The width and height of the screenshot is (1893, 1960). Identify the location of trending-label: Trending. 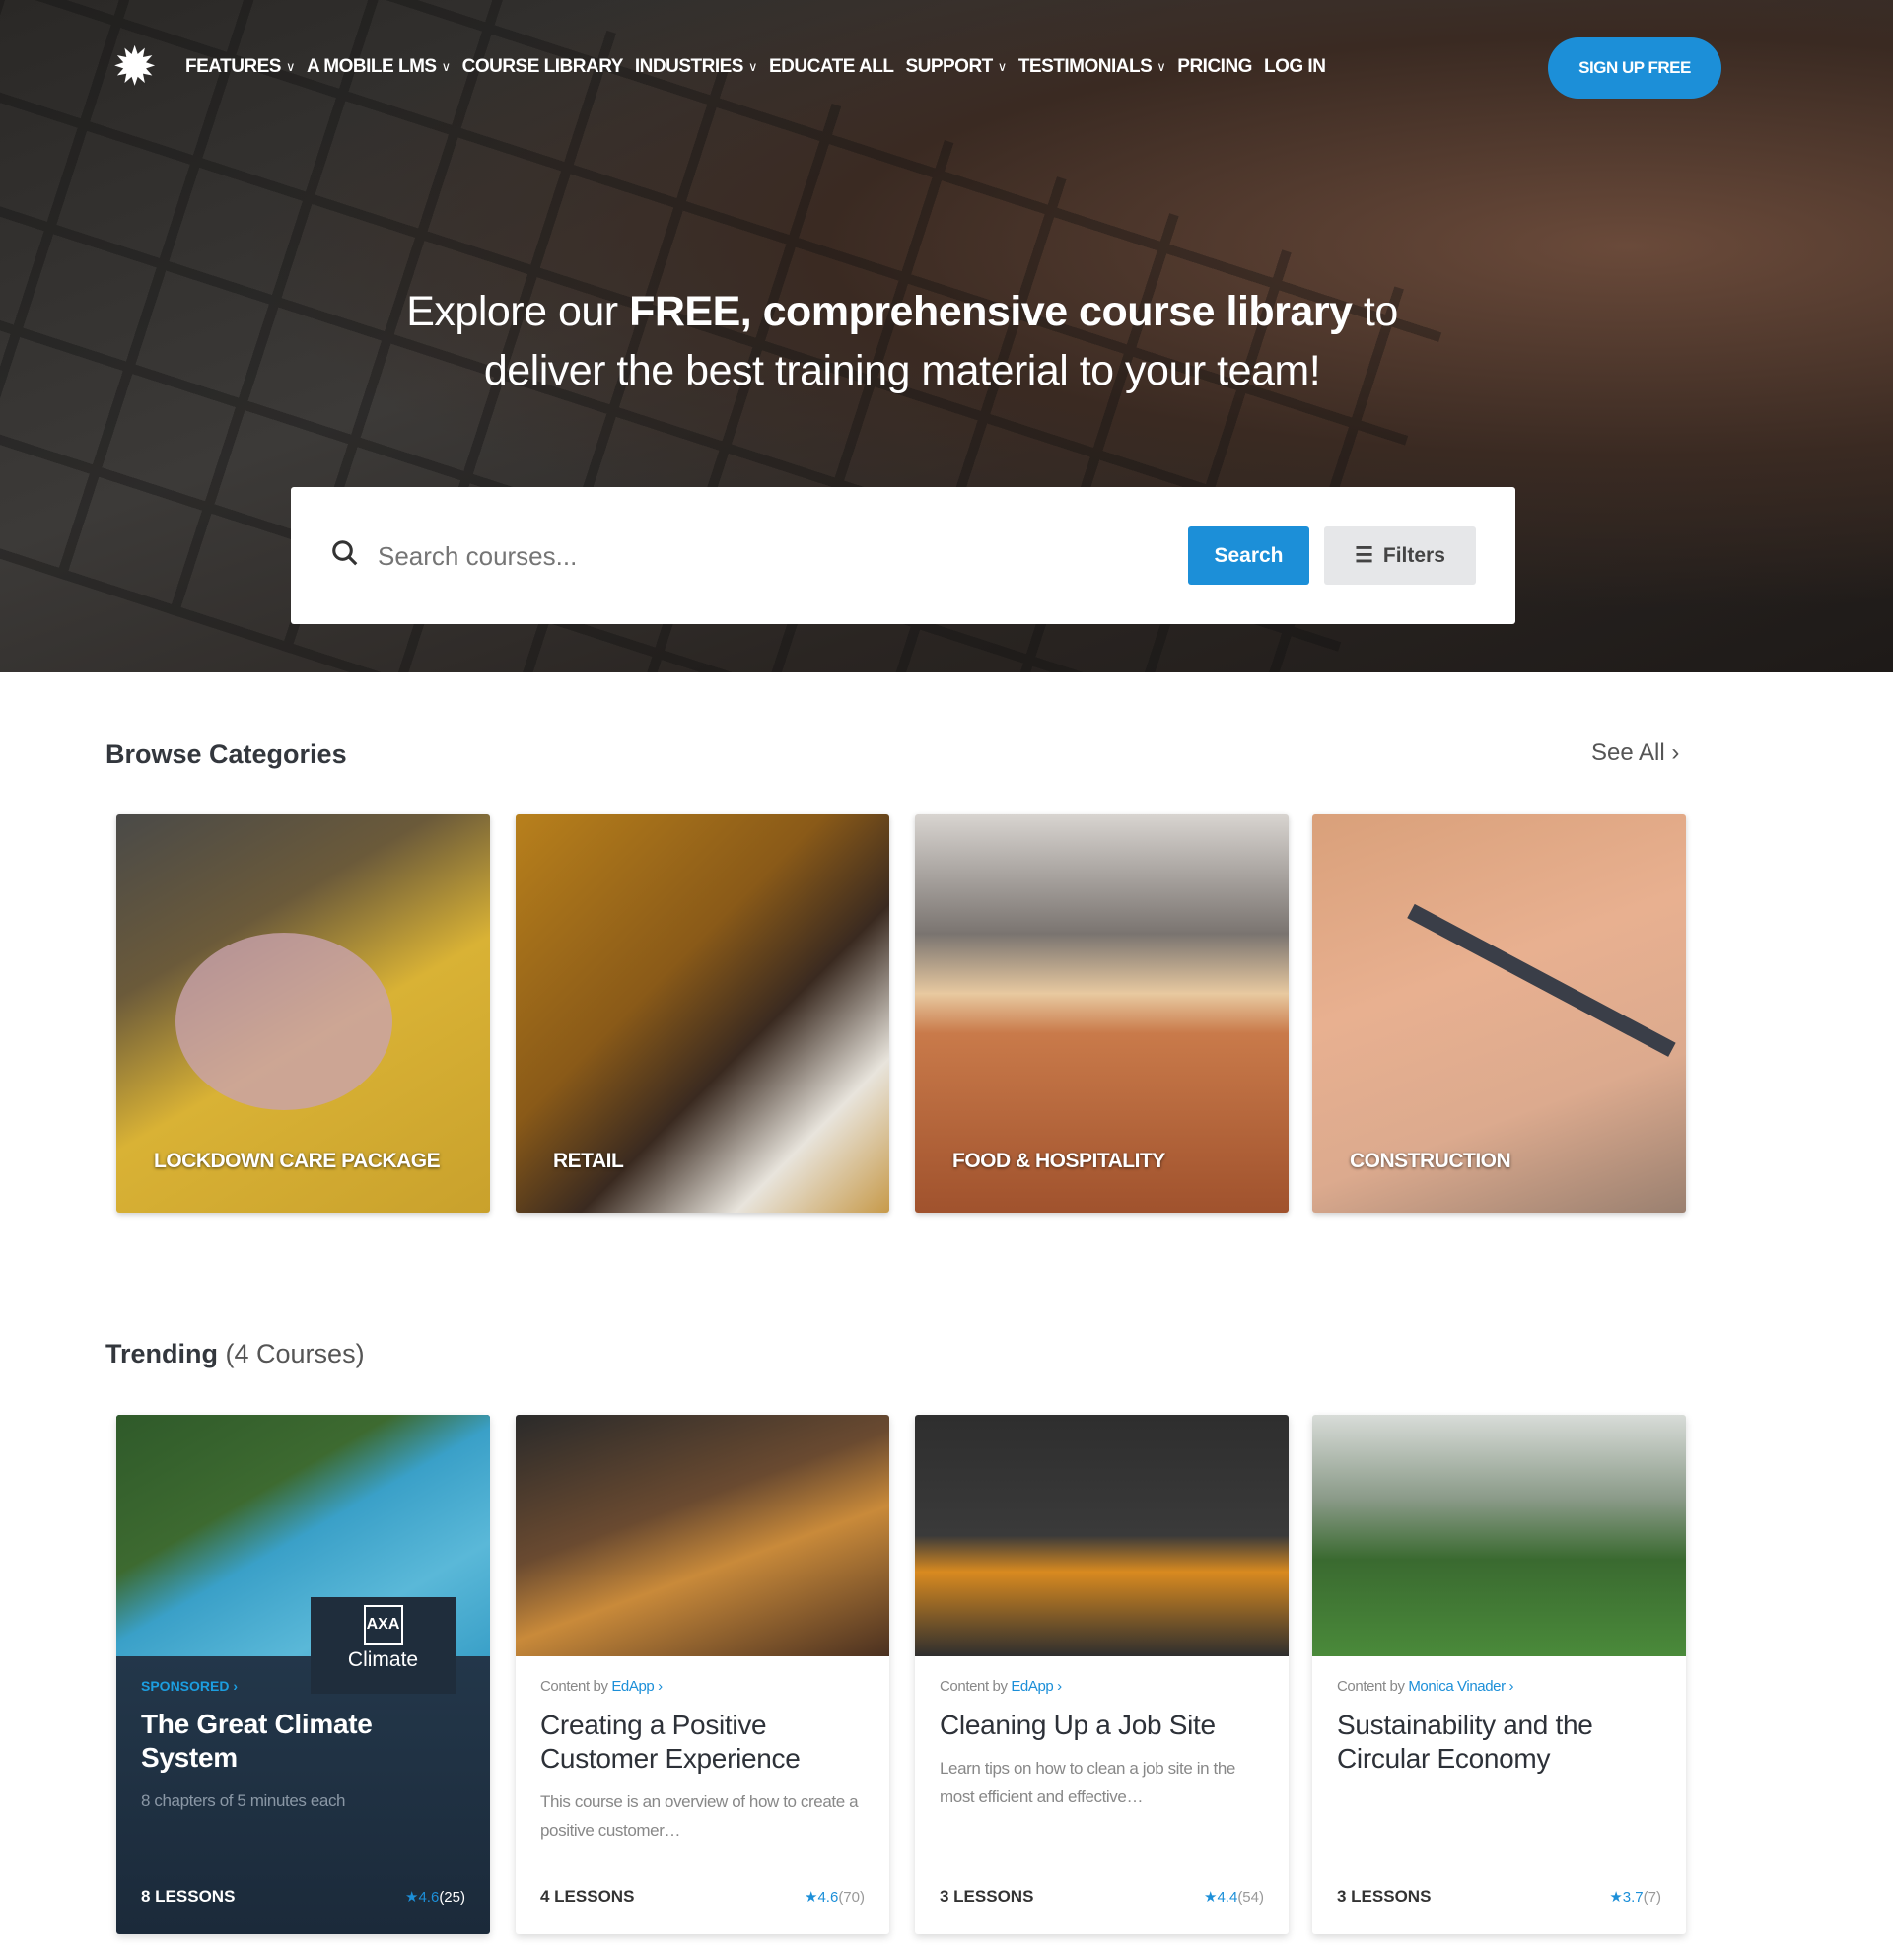
(161, 1353).